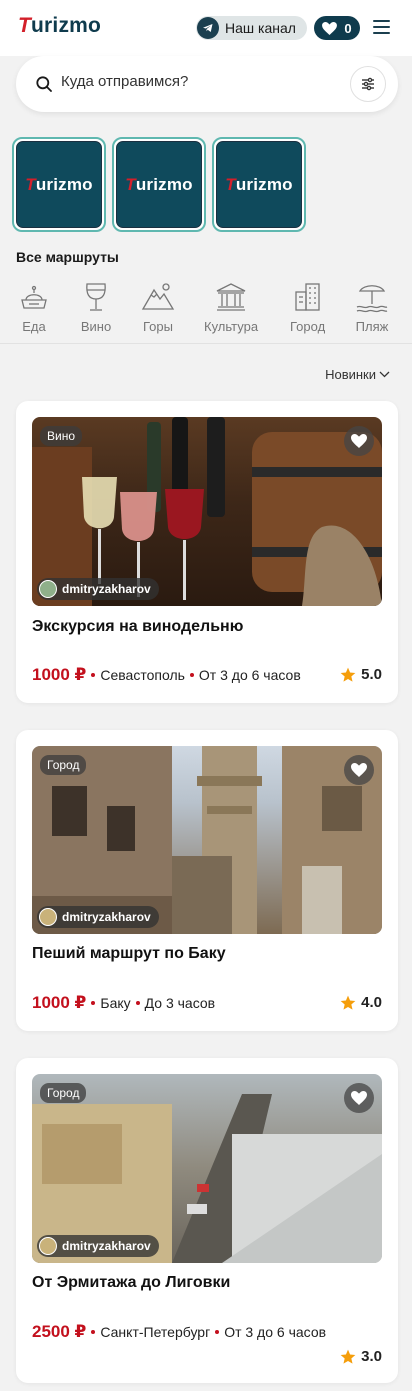 The width and height of the screenshot is (412, 1391). Describe the element at coordinates (384, 374) in the screenshot. I see `chevron-down-icon` at that location.